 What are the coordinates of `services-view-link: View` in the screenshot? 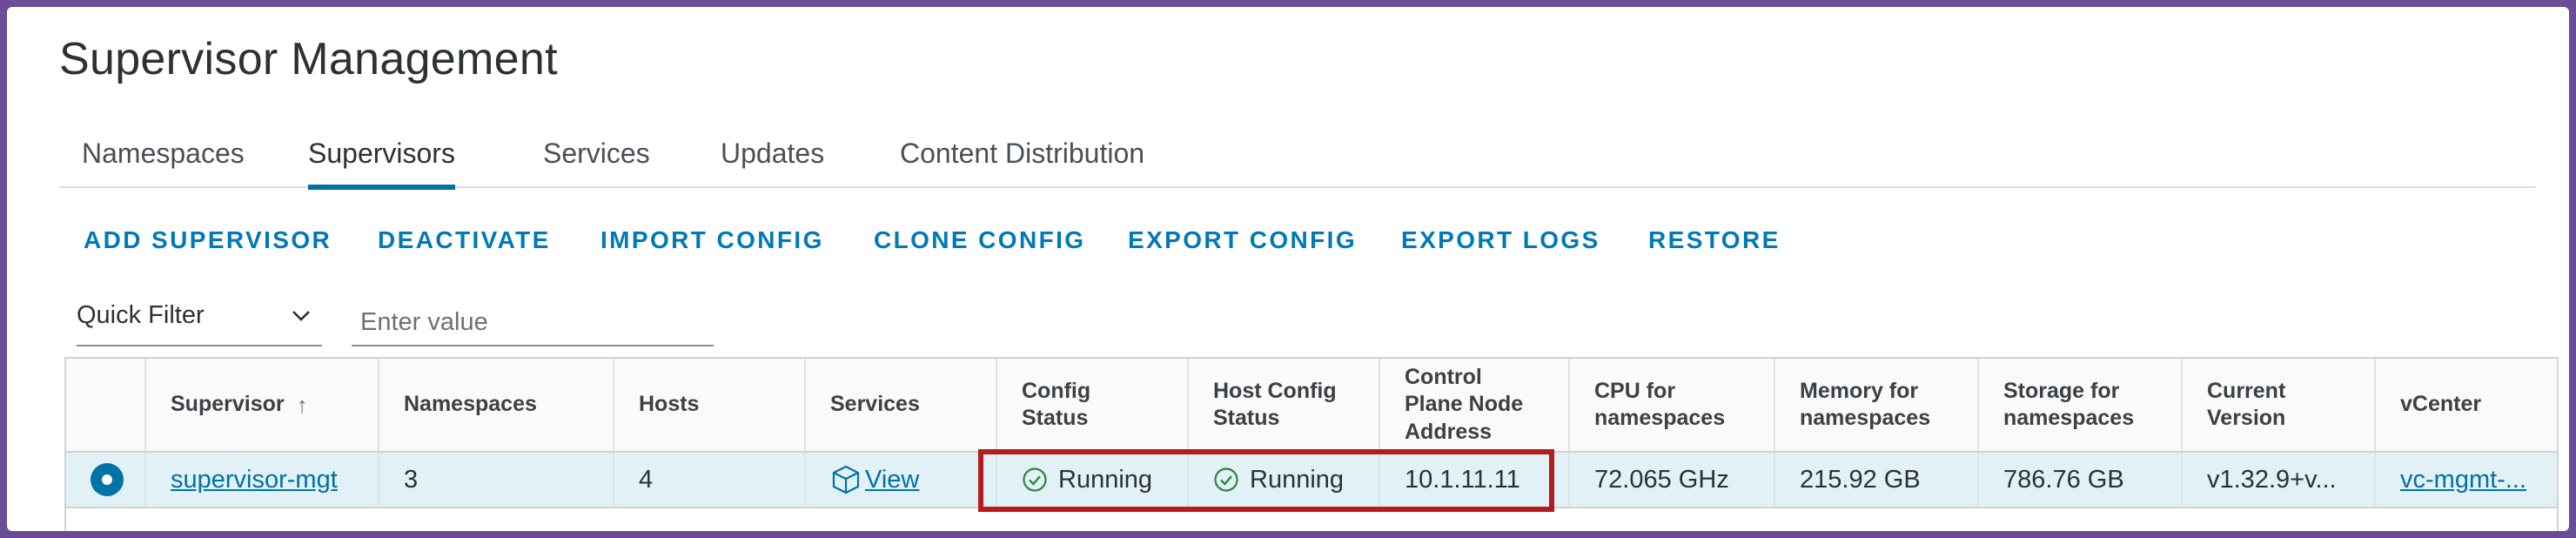 It's located at (892, 480).